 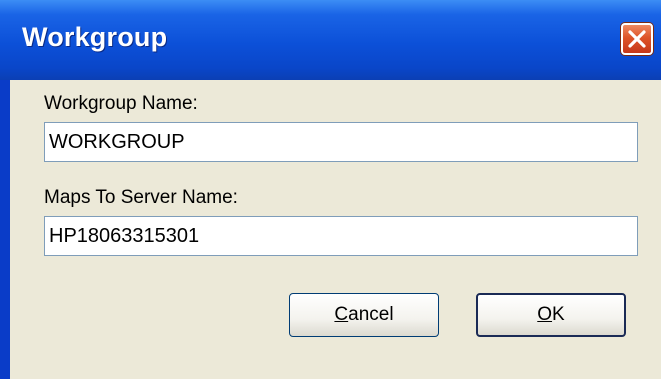 What do you see at coordinates (341, 142) in the screenshot?
I see `workgroup-name-input: WORKGROUP` at bounding box center [341, 142].